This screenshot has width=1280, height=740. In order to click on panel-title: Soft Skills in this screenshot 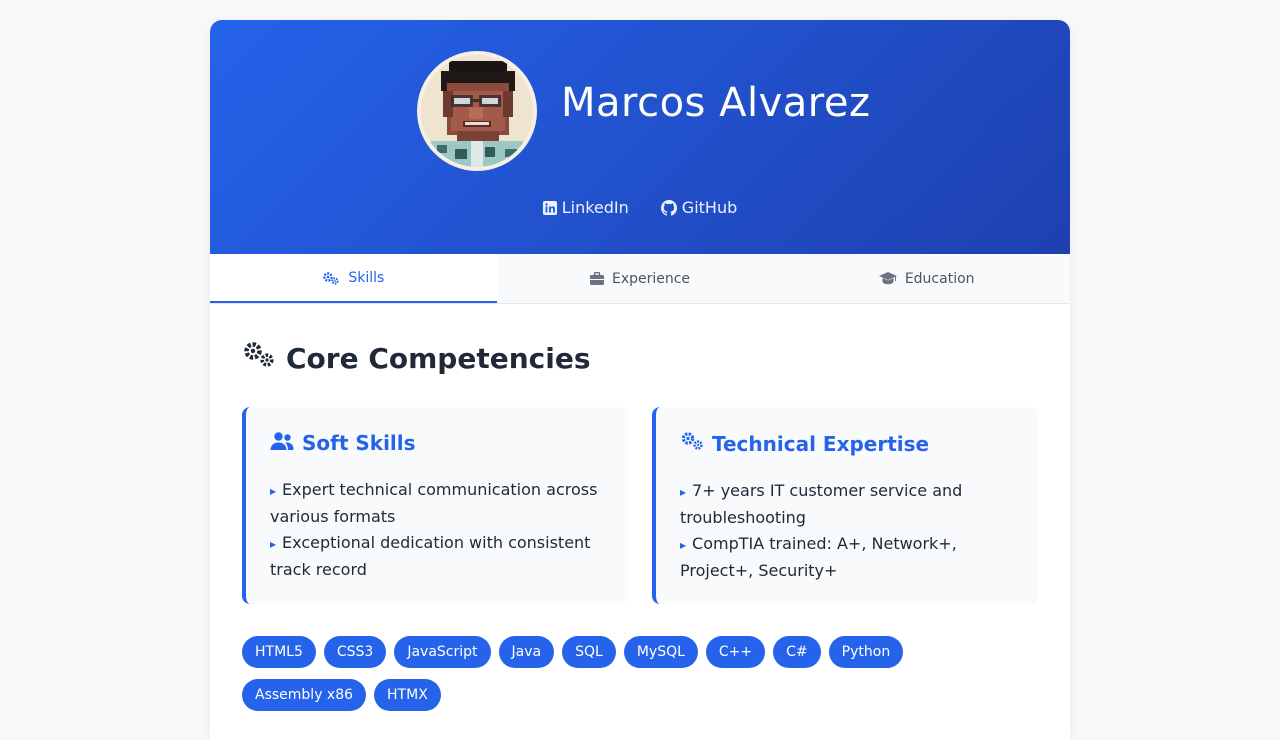, I will do `click(359, 443)`.